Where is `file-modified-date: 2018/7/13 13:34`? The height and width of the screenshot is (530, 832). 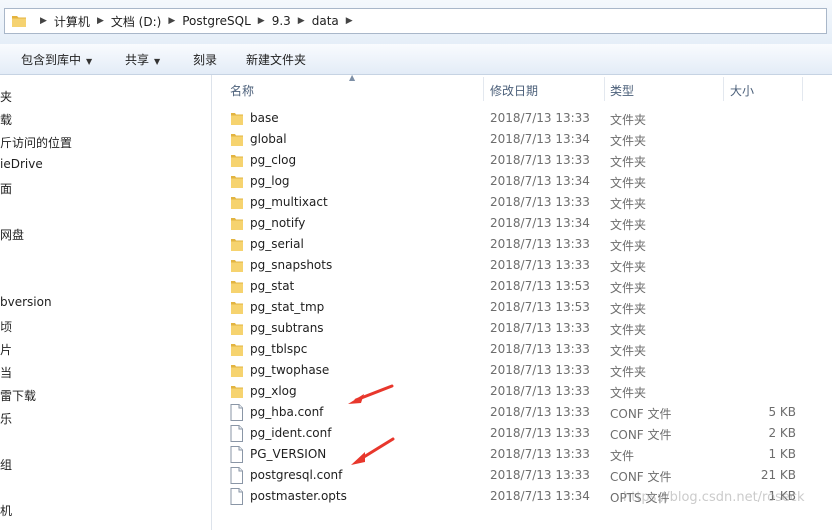
file-modified-date: 2018/7/13 13:34 is located at coordinates (540, 223).